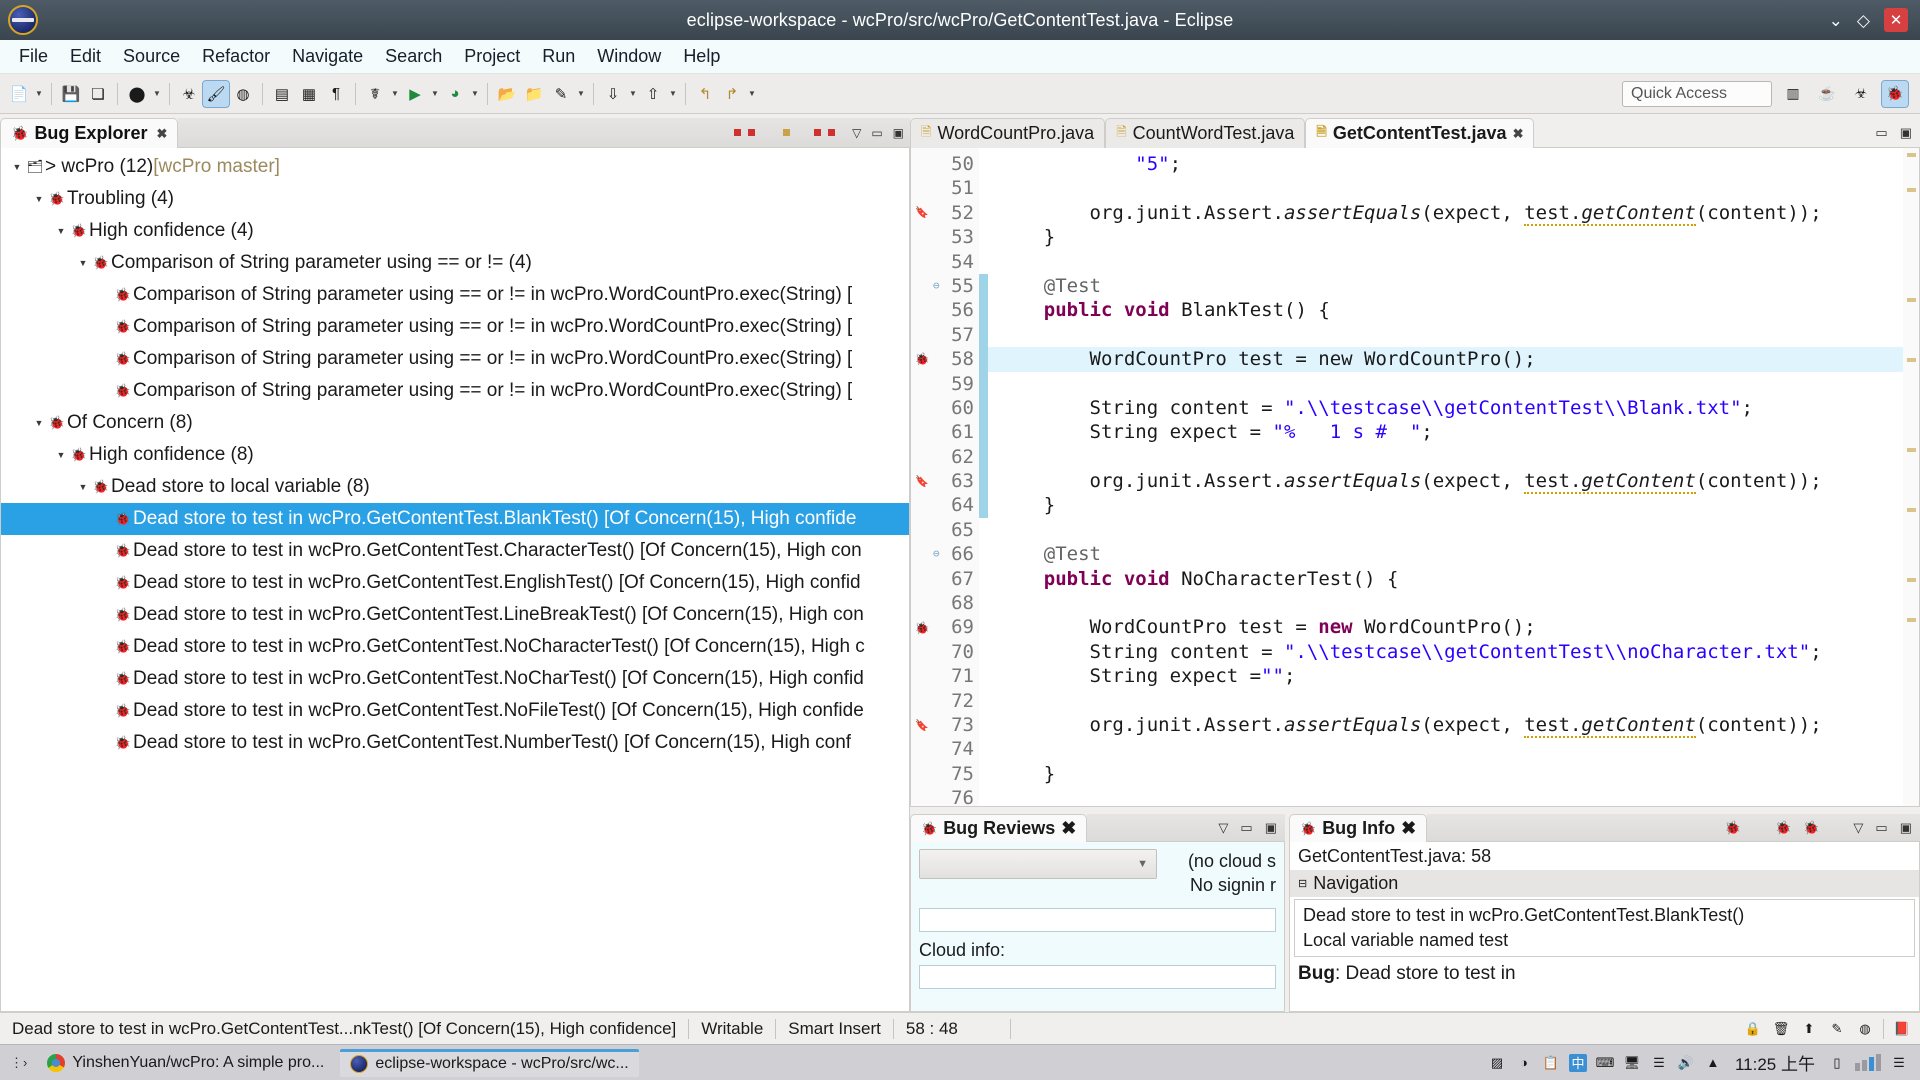 This screenshot has height=1080, width=1920. What do you see at coordinates (455, 231) in the screenshot?
I see `tree-item: ▼ 🐞 High confidence (4)` at bounding box center [455, 231].